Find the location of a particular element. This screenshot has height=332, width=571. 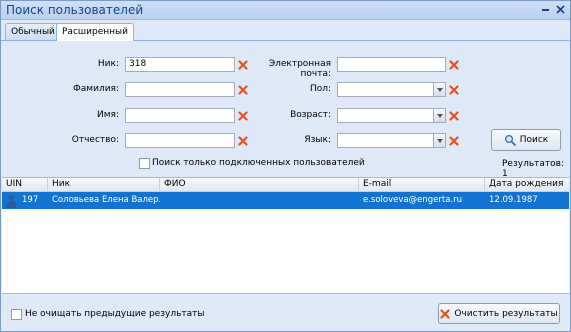

nick-label: Ник: is located at coordinates (108, 64).